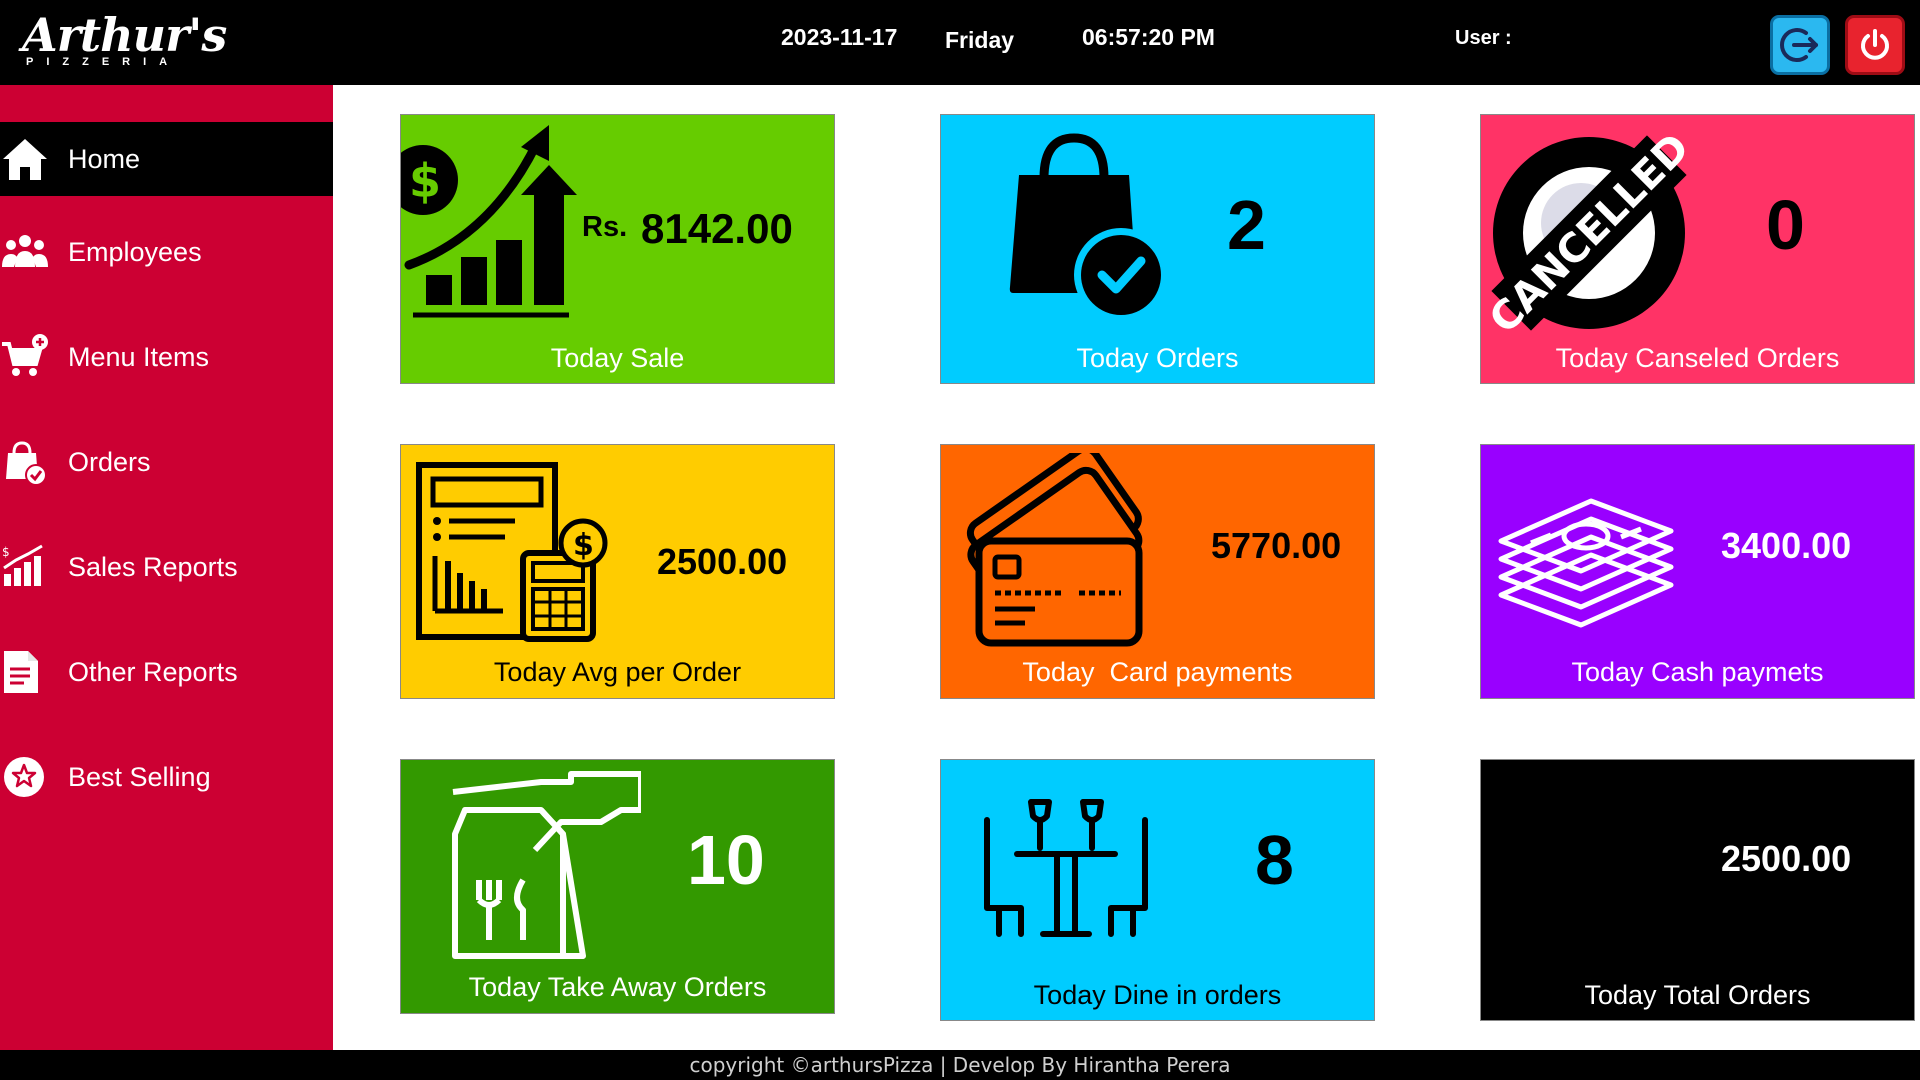  I want to click on today-sale-caption: Today Sale, so click(617, 358).